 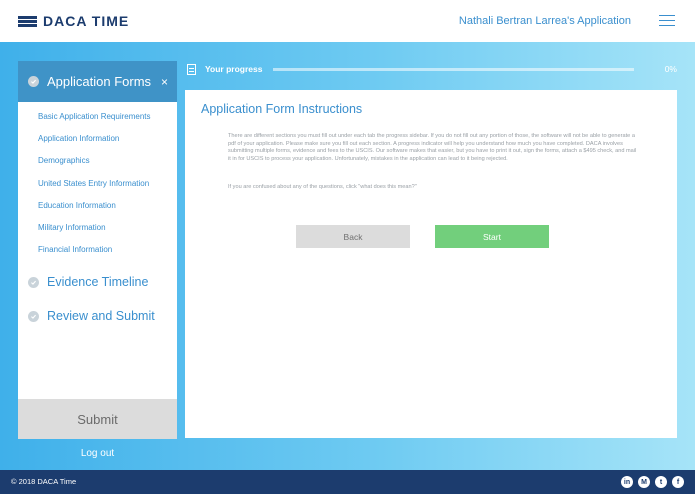 I want to click on progress-bar-row: Your progress 0%, so click(x=432, y=69).